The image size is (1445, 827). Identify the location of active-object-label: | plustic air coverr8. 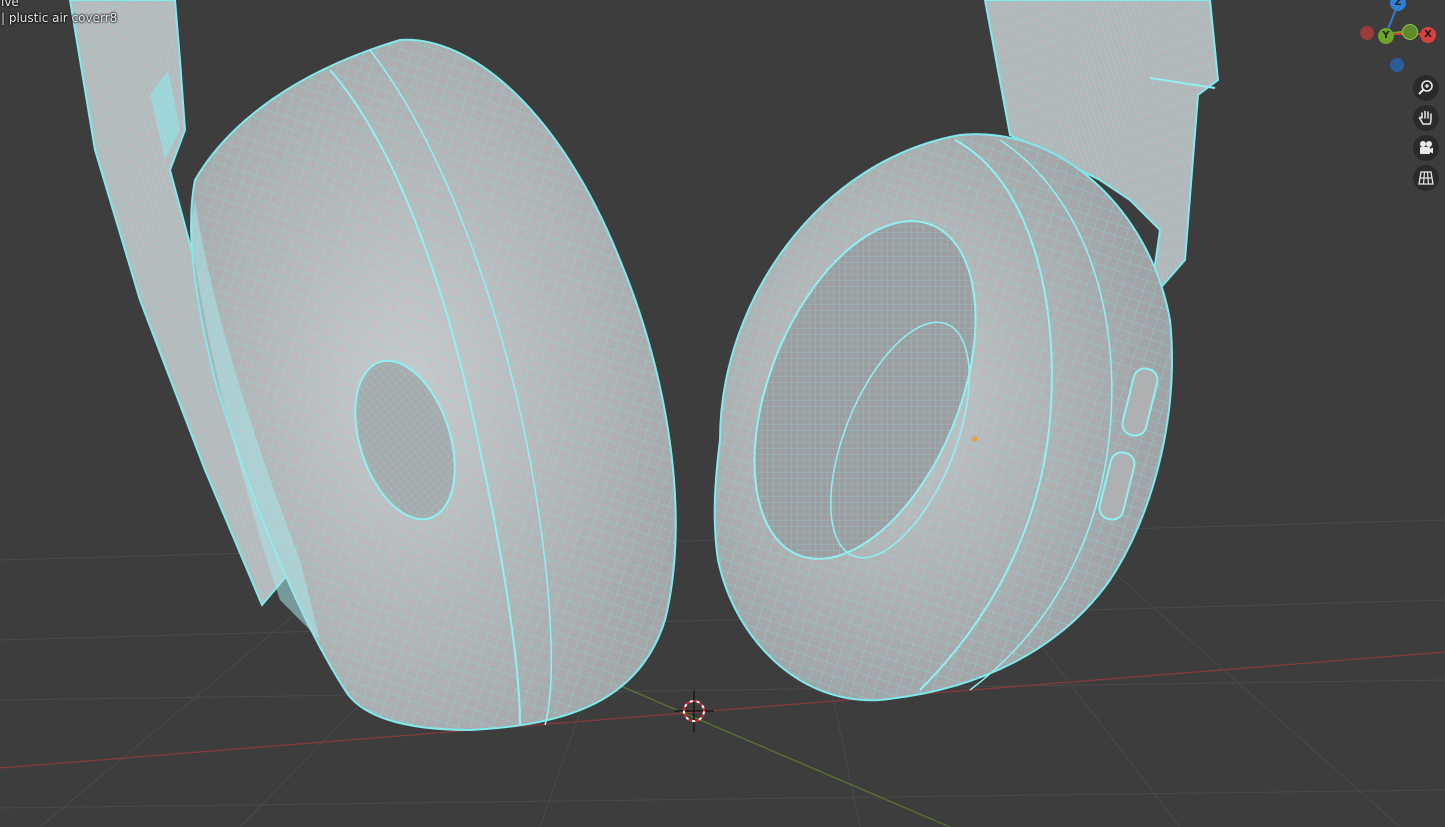
(59, 18).